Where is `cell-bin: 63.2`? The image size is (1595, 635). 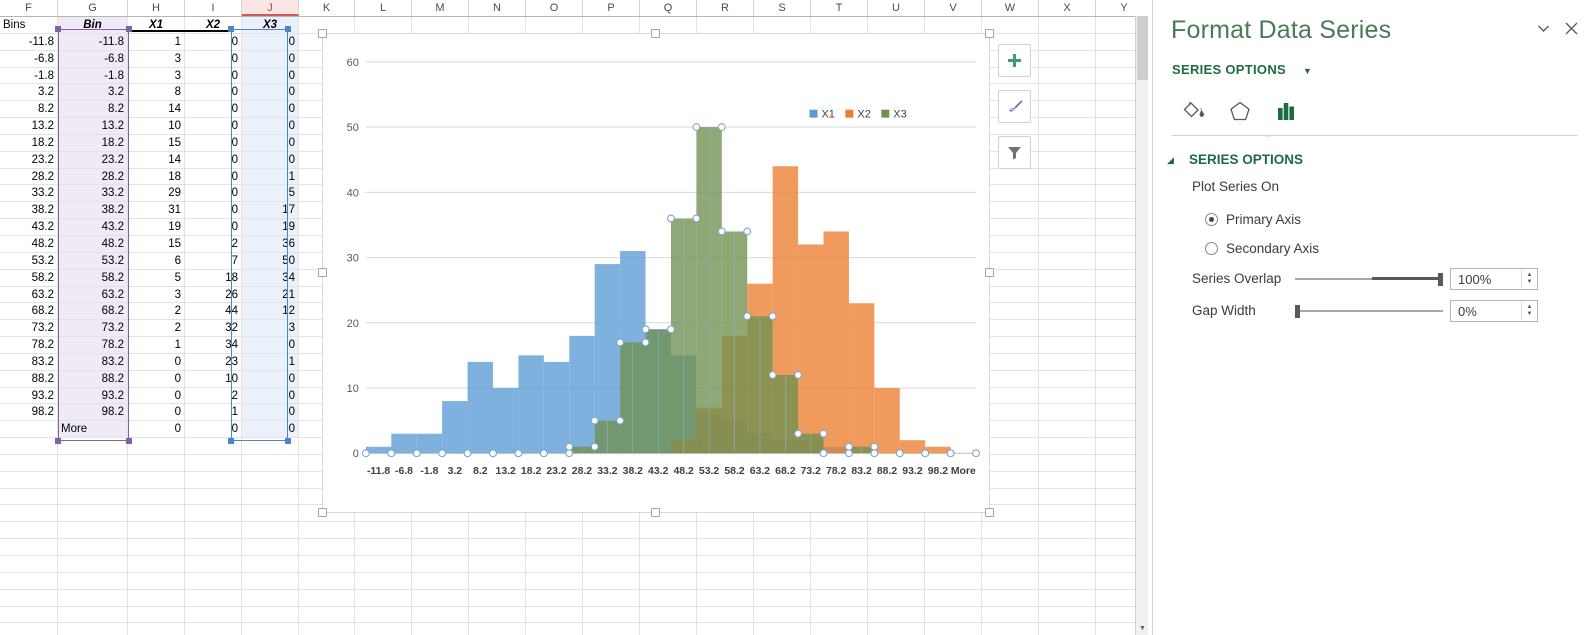
cell-bin: 63.2 is located at coordinates (93, 294).